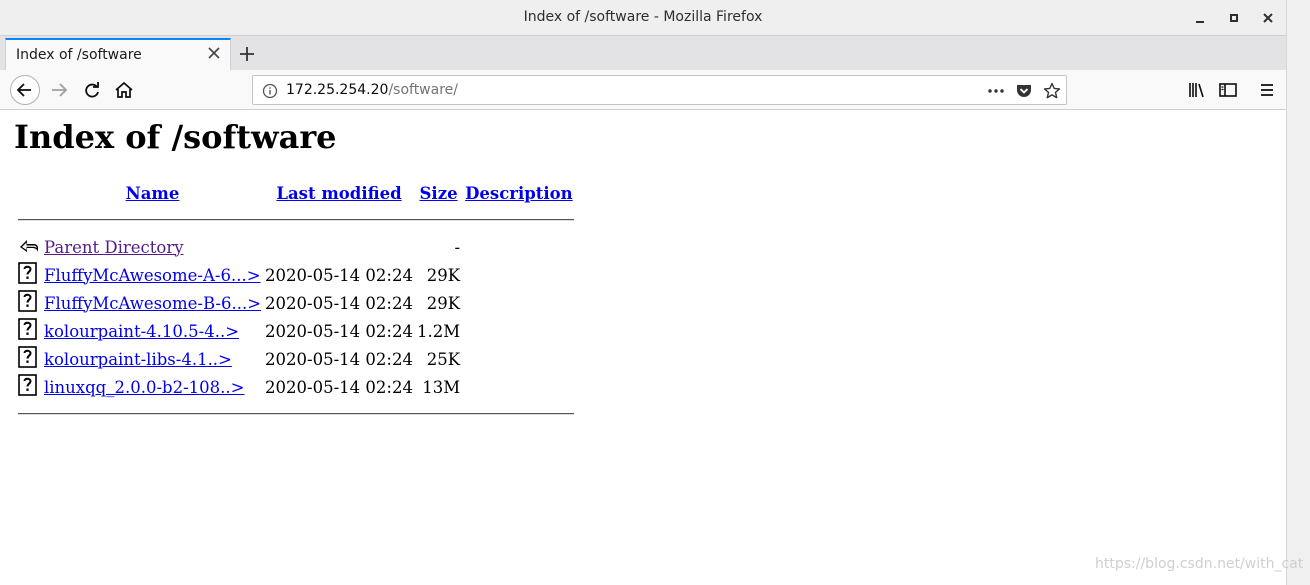  I want to click on page-title: Index of /software, so click(175, 137).